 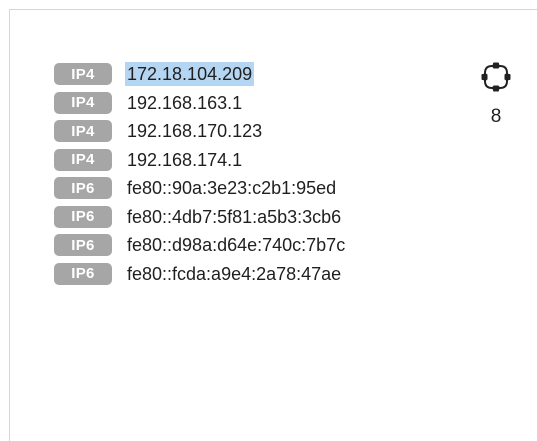 I want to click on ip-address-row: IP4 192.168.170.123, so click(x=200, y=131).